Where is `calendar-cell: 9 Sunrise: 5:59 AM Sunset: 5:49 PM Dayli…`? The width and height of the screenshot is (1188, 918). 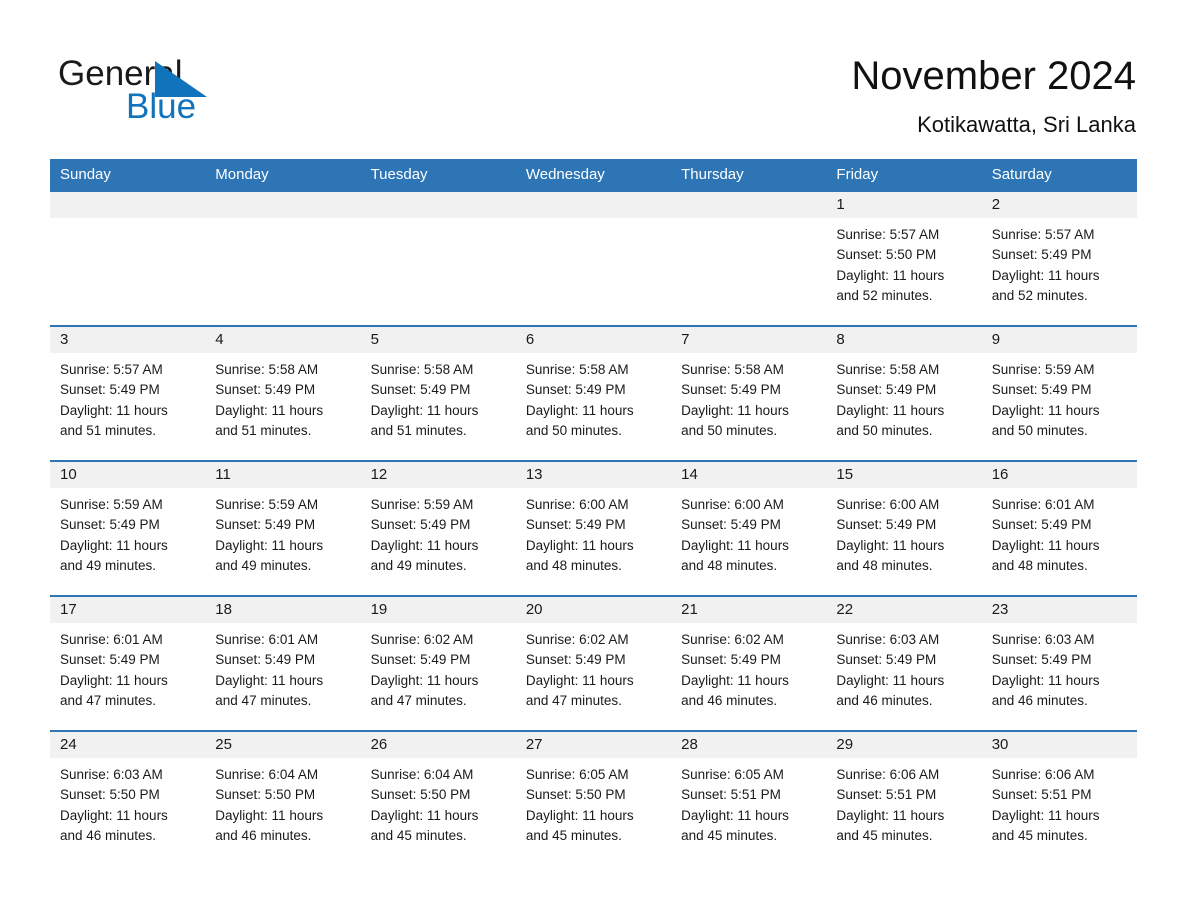 calendar-cell: 9 Sunrise: 5:59 AM Sunset: 5:49 PM Dayli… is located at coordinates (1059, 393).